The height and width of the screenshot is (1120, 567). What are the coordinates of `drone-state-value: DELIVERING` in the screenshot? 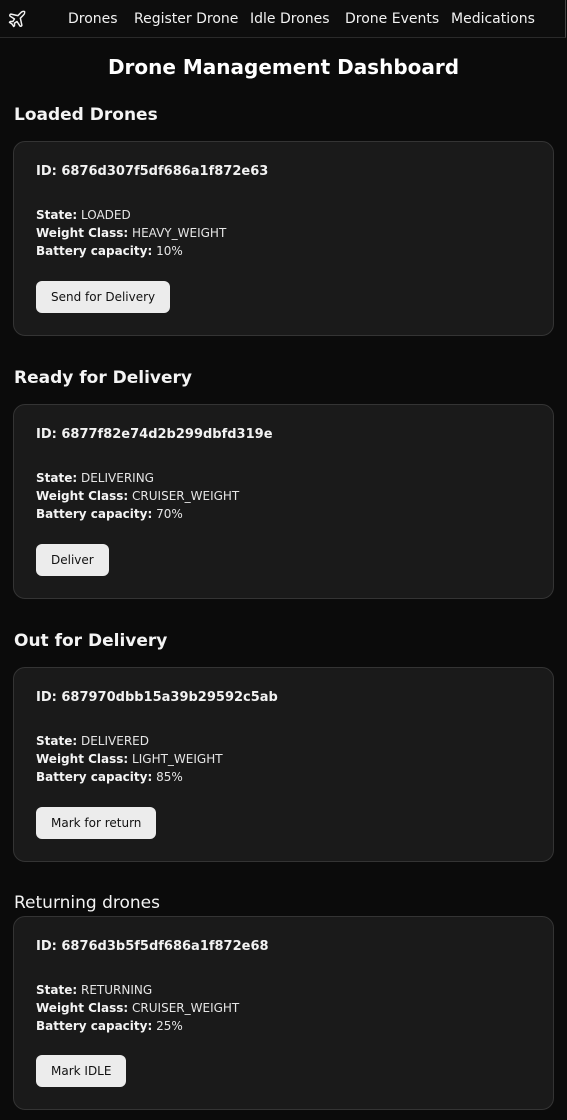 It's located at (117, 478).